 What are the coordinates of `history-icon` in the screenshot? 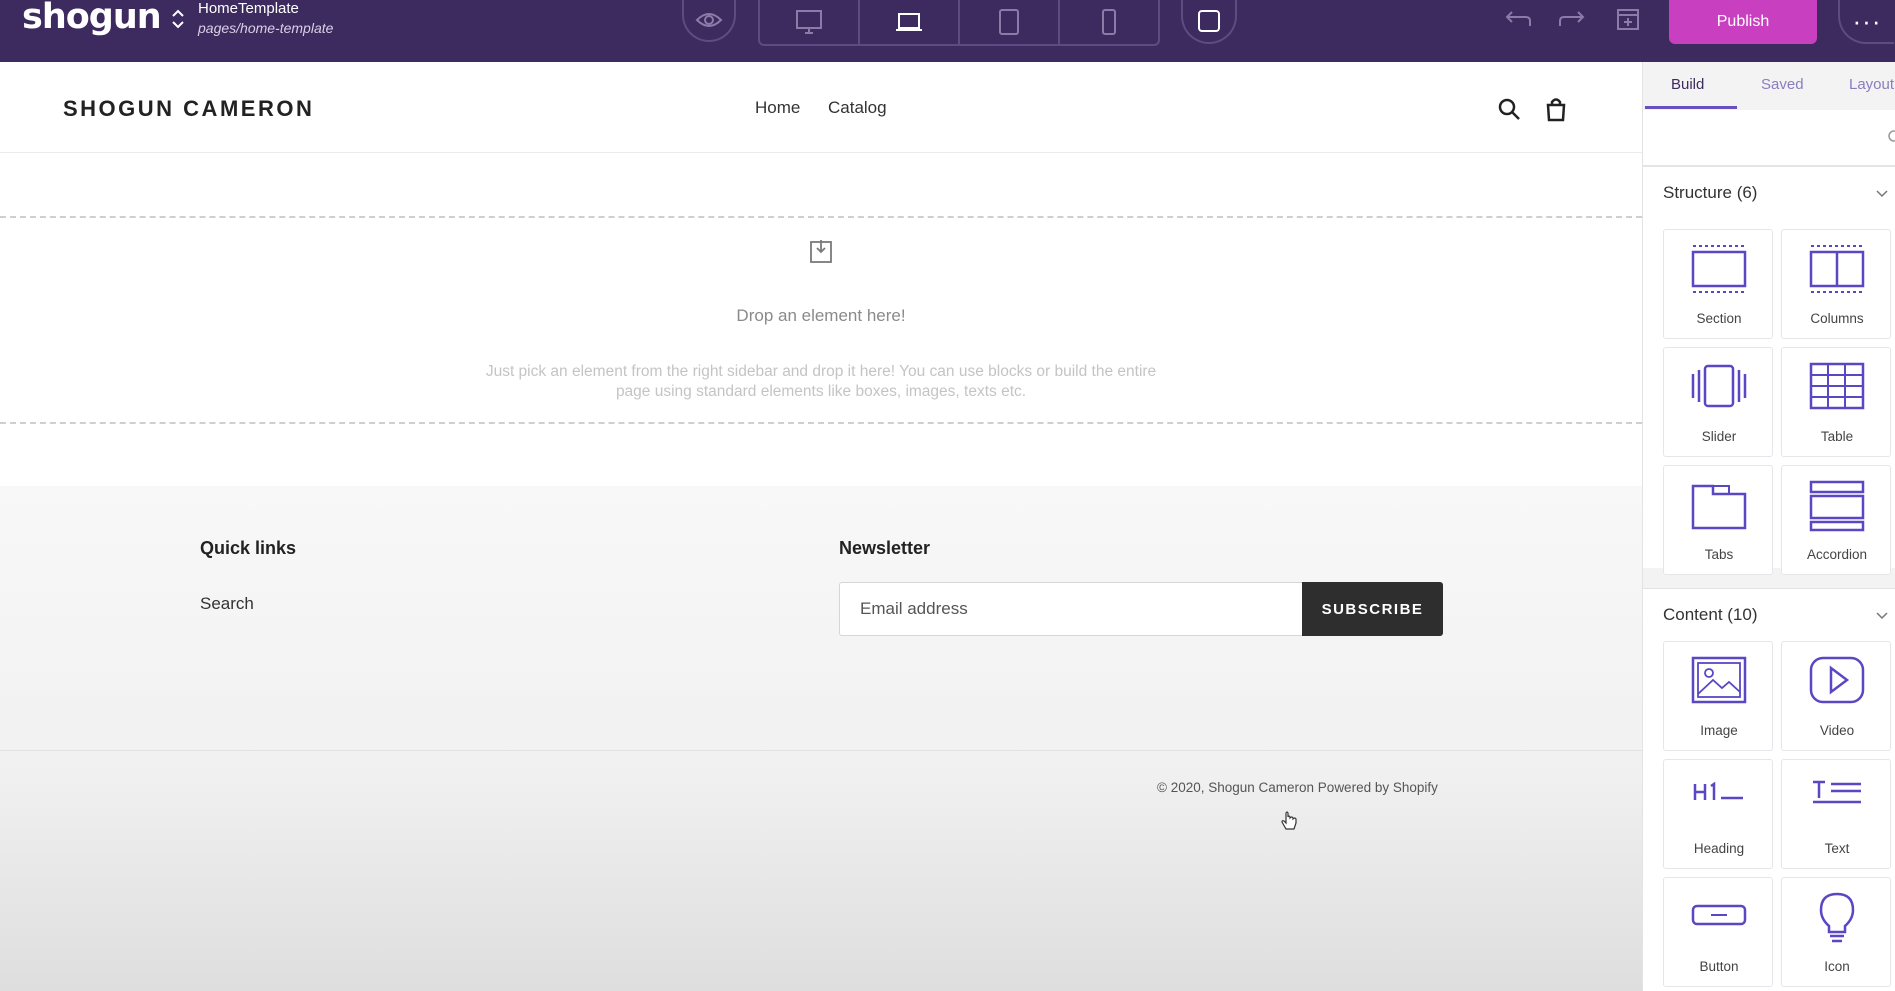 It's located at (1628, 19).